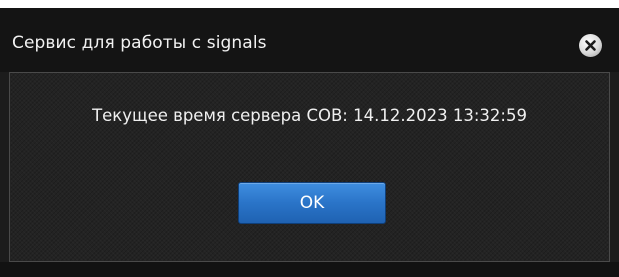  What do you see at coordinates (590, 45) in the screenshot?
I see `close-icon` at bounding box center [590, 45].